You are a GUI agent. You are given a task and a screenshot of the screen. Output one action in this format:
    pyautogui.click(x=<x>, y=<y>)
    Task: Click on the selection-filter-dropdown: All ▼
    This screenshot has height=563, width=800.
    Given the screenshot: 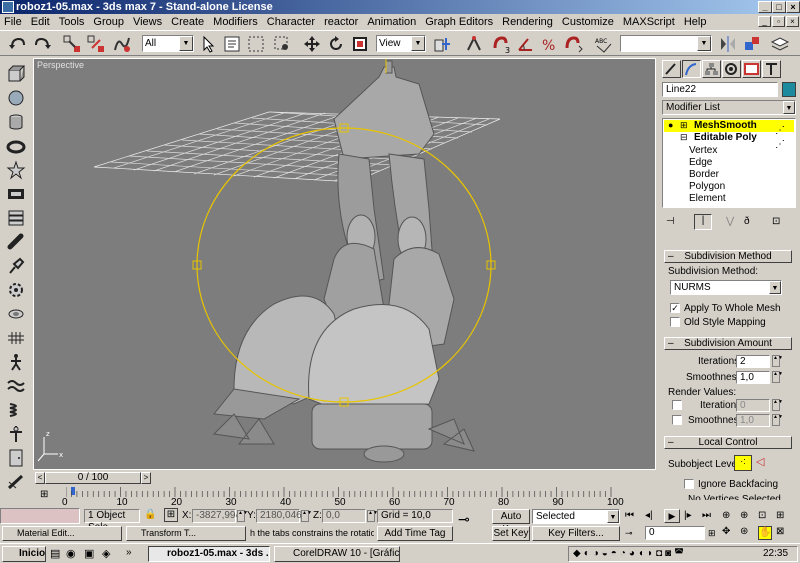 What is the action you would take?
    pyautogui.click(x=168, y=43)
    